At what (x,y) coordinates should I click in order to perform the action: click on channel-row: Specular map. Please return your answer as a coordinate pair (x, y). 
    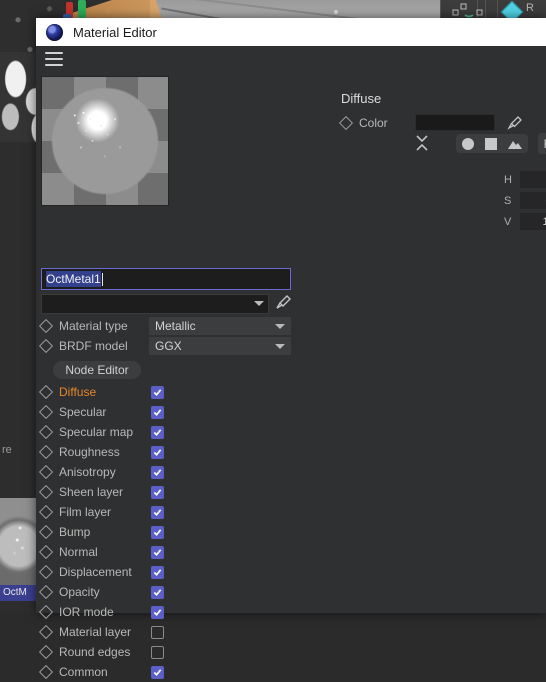
    Looking at the image, I should click on (124, 432).